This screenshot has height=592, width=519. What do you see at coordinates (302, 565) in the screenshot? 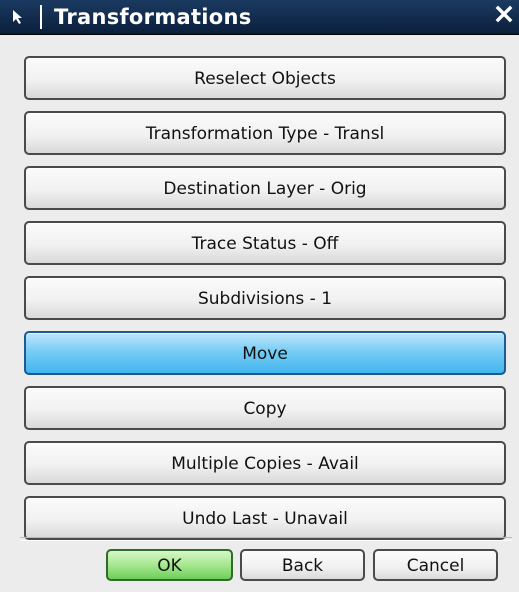
I see `back-button: Back` at bounding box center [302, 565].